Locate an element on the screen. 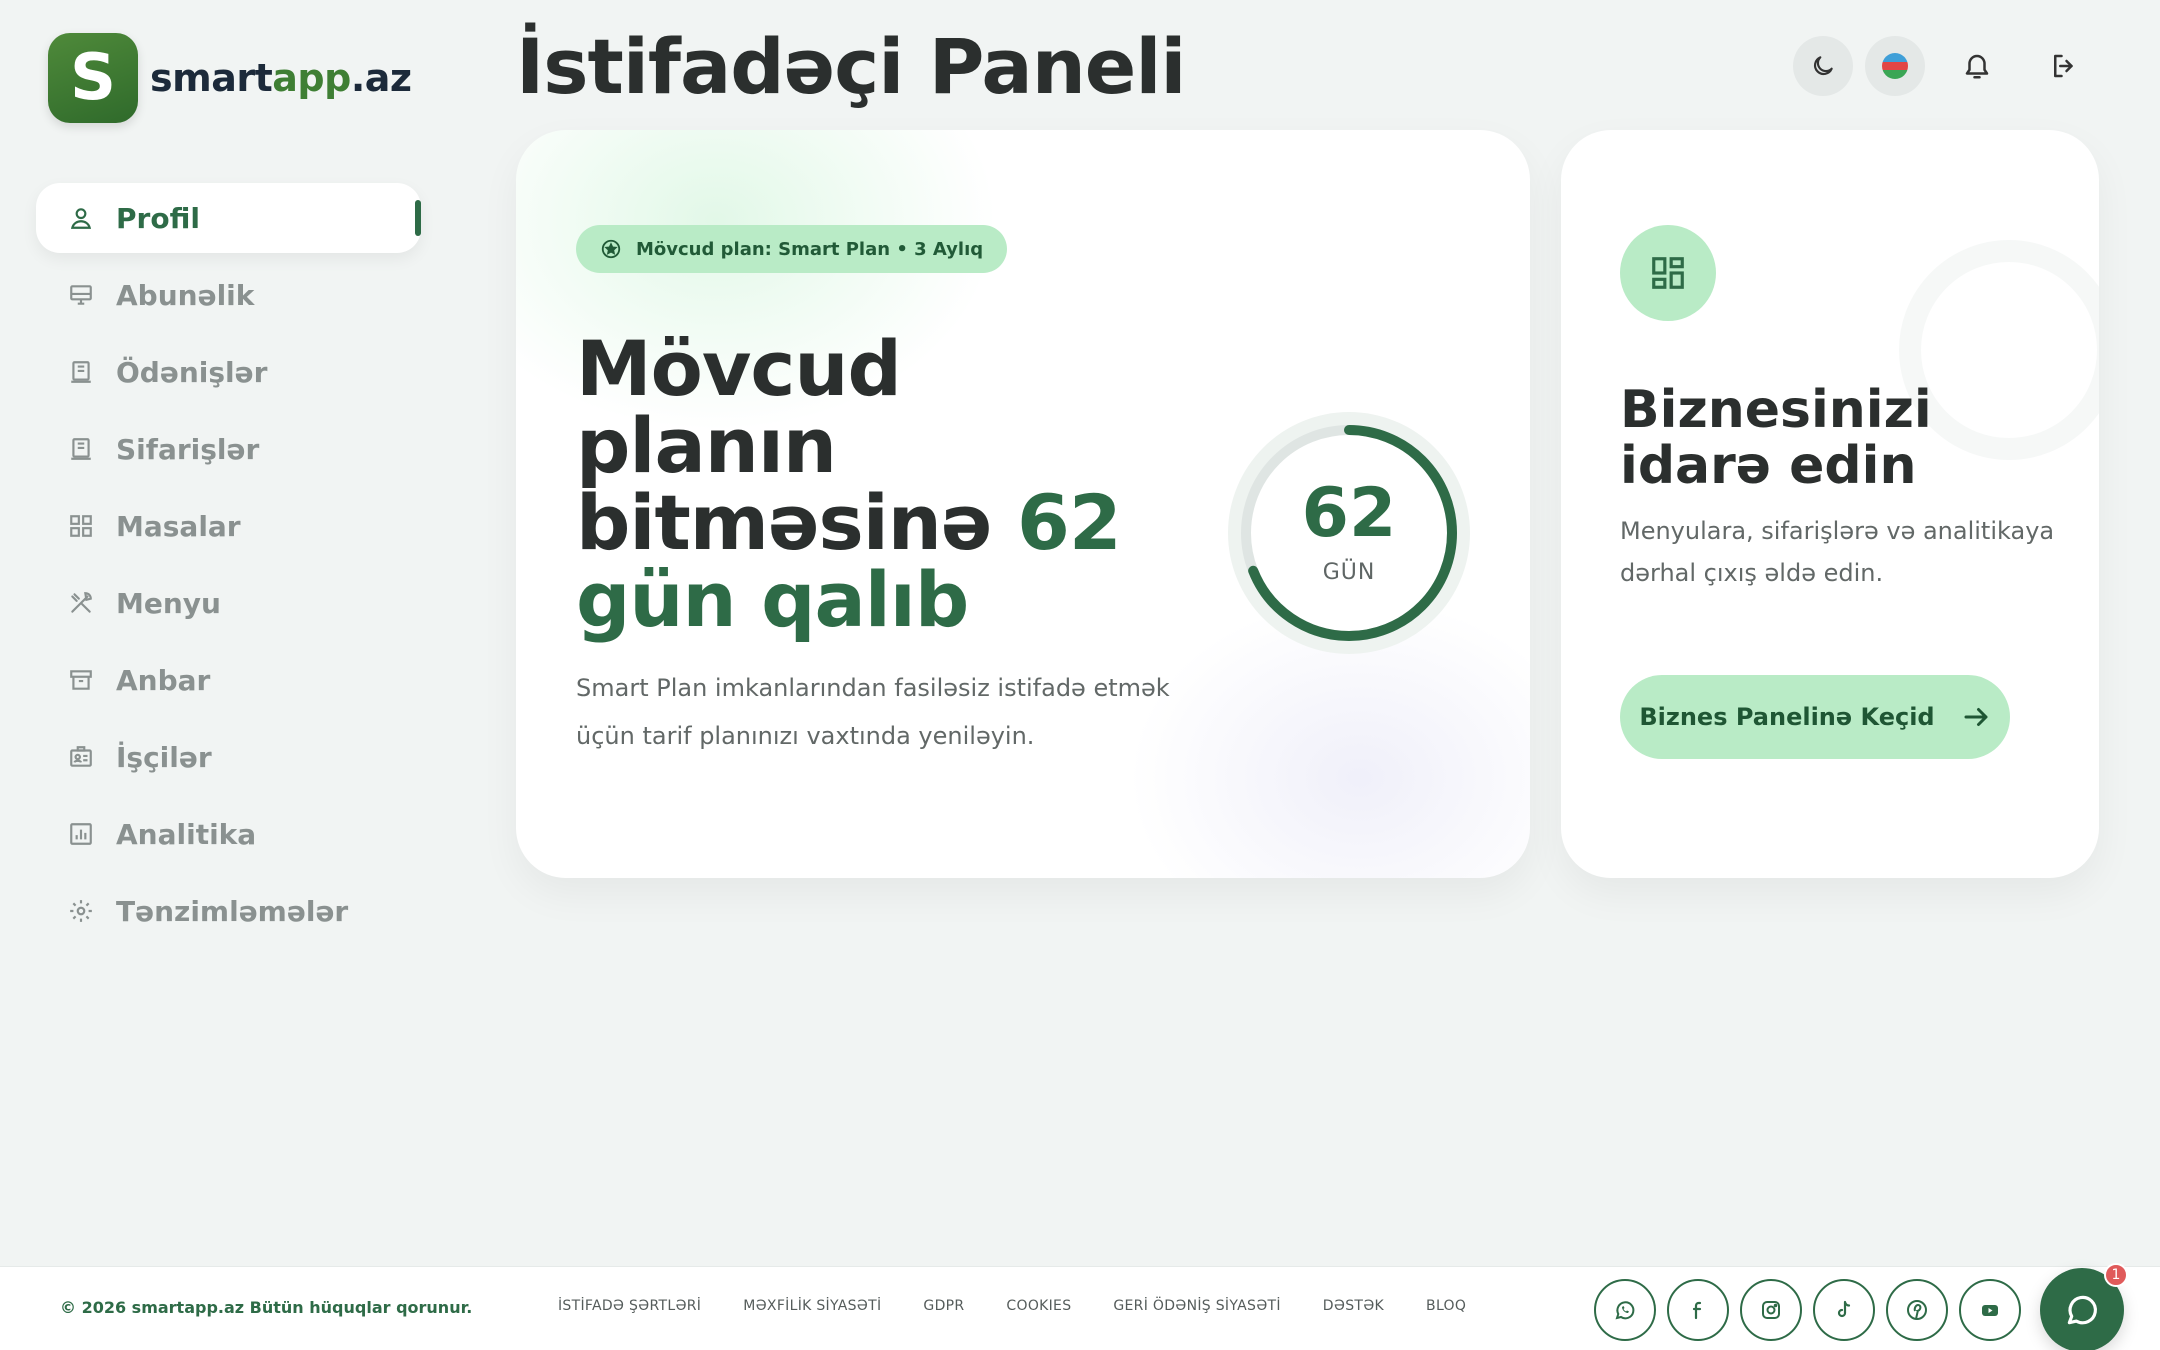 Image resolution: width=2160 pixels, height=1350 pixels. footer-link-gdpr: GDPR is located at coordinates (943, 1306).